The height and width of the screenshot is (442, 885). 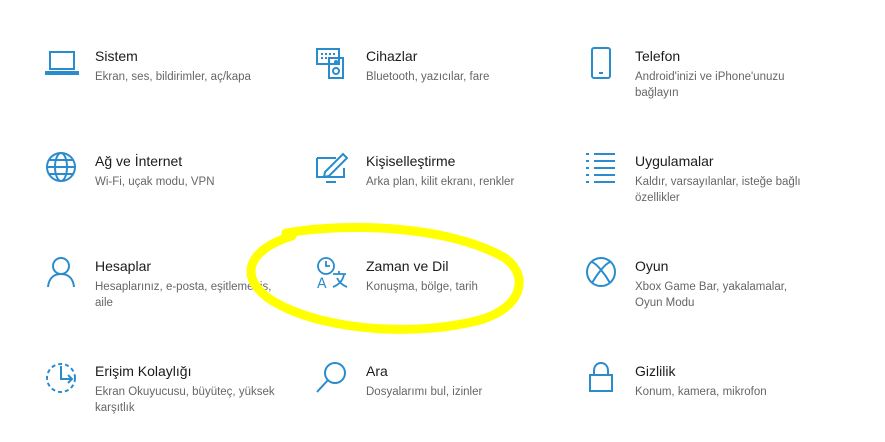 I want to click on tile-gizlilik: Gizlilik Konum, kamera, mikrofon, so click(x=710, y=402).